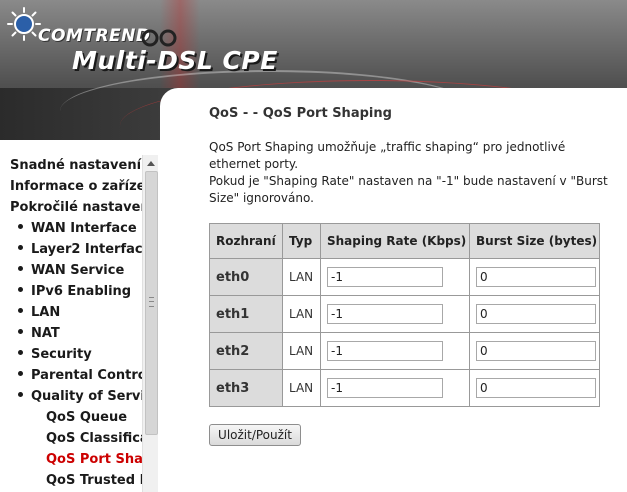  Describe the element at coordinates (246, 277) in the screenshot. I see `interface-name: eth0` at that location.